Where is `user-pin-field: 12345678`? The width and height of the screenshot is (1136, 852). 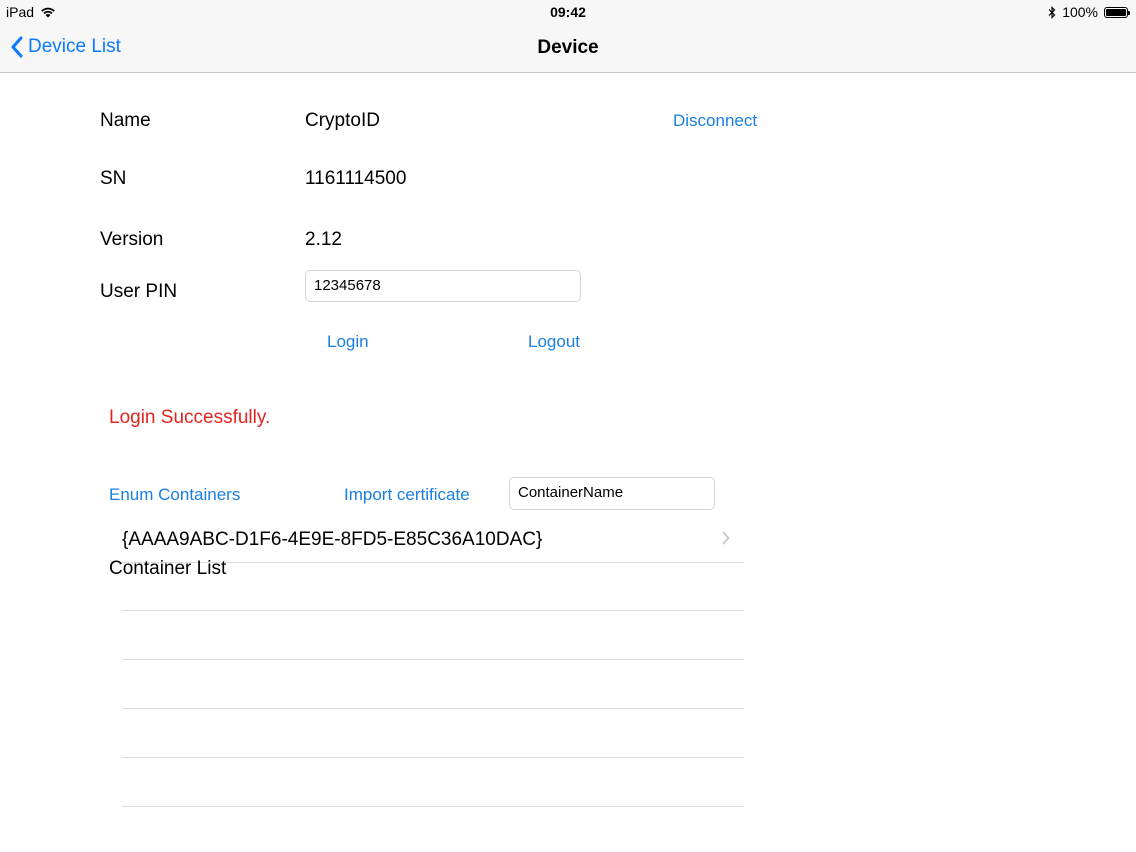
user-pin-field: 12345678 is located at coordinates (443, 286).